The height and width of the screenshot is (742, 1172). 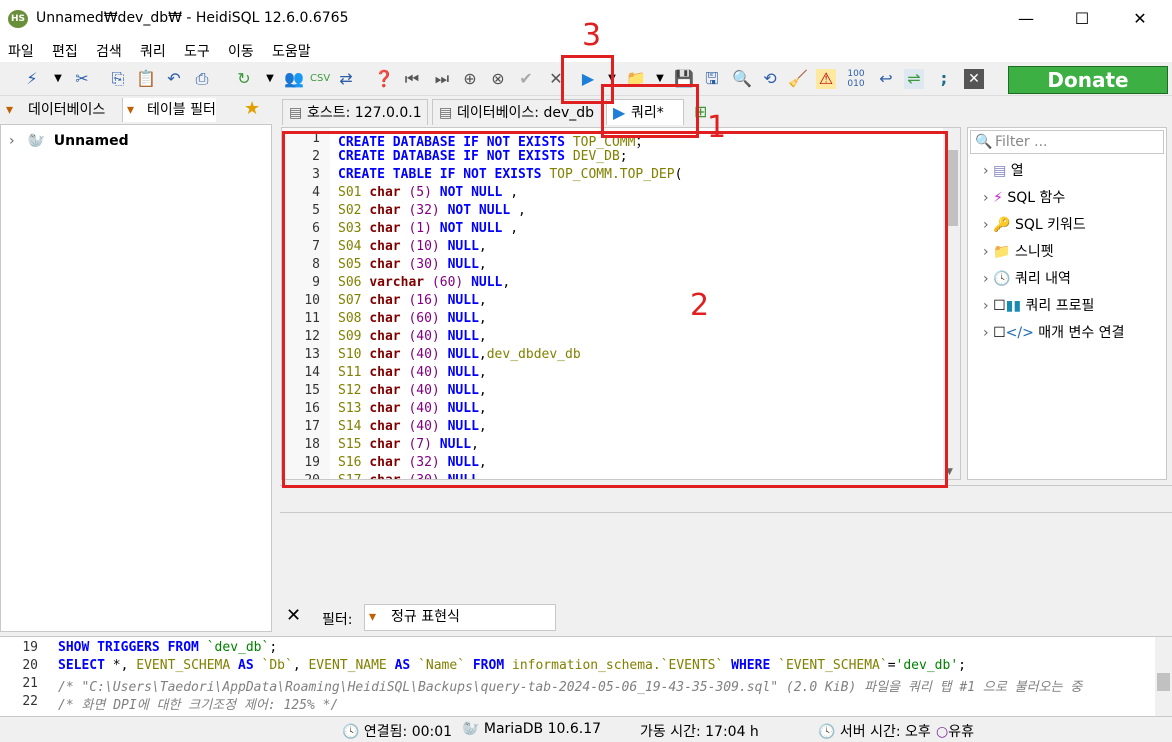 I want to click on menu-help: 도움말, so click(x=291, y=51).